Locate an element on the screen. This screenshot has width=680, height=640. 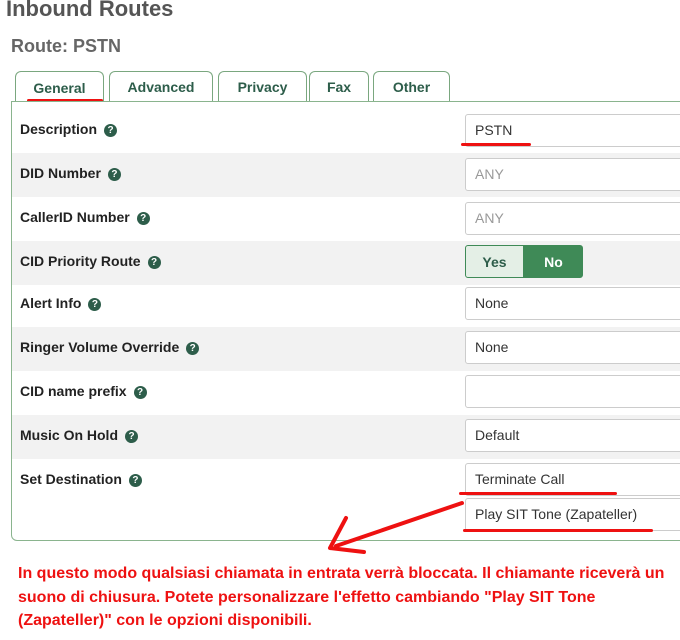
cid-prefix-label: CID name prefix is located at coordinates (73, 391).